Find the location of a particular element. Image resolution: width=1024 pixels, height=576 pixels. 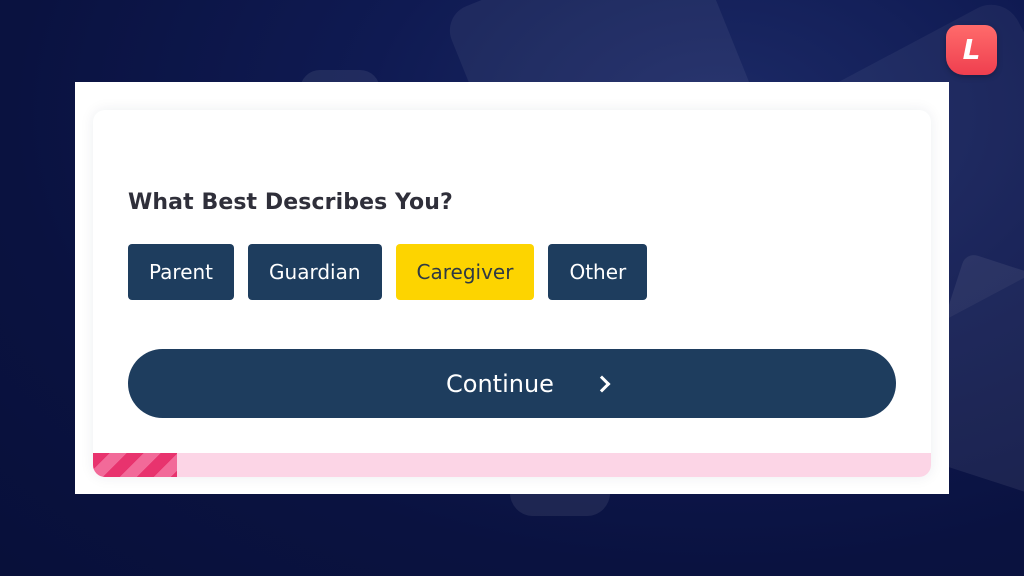

brand-logo-icon: L is located at coordinates (971, 50).